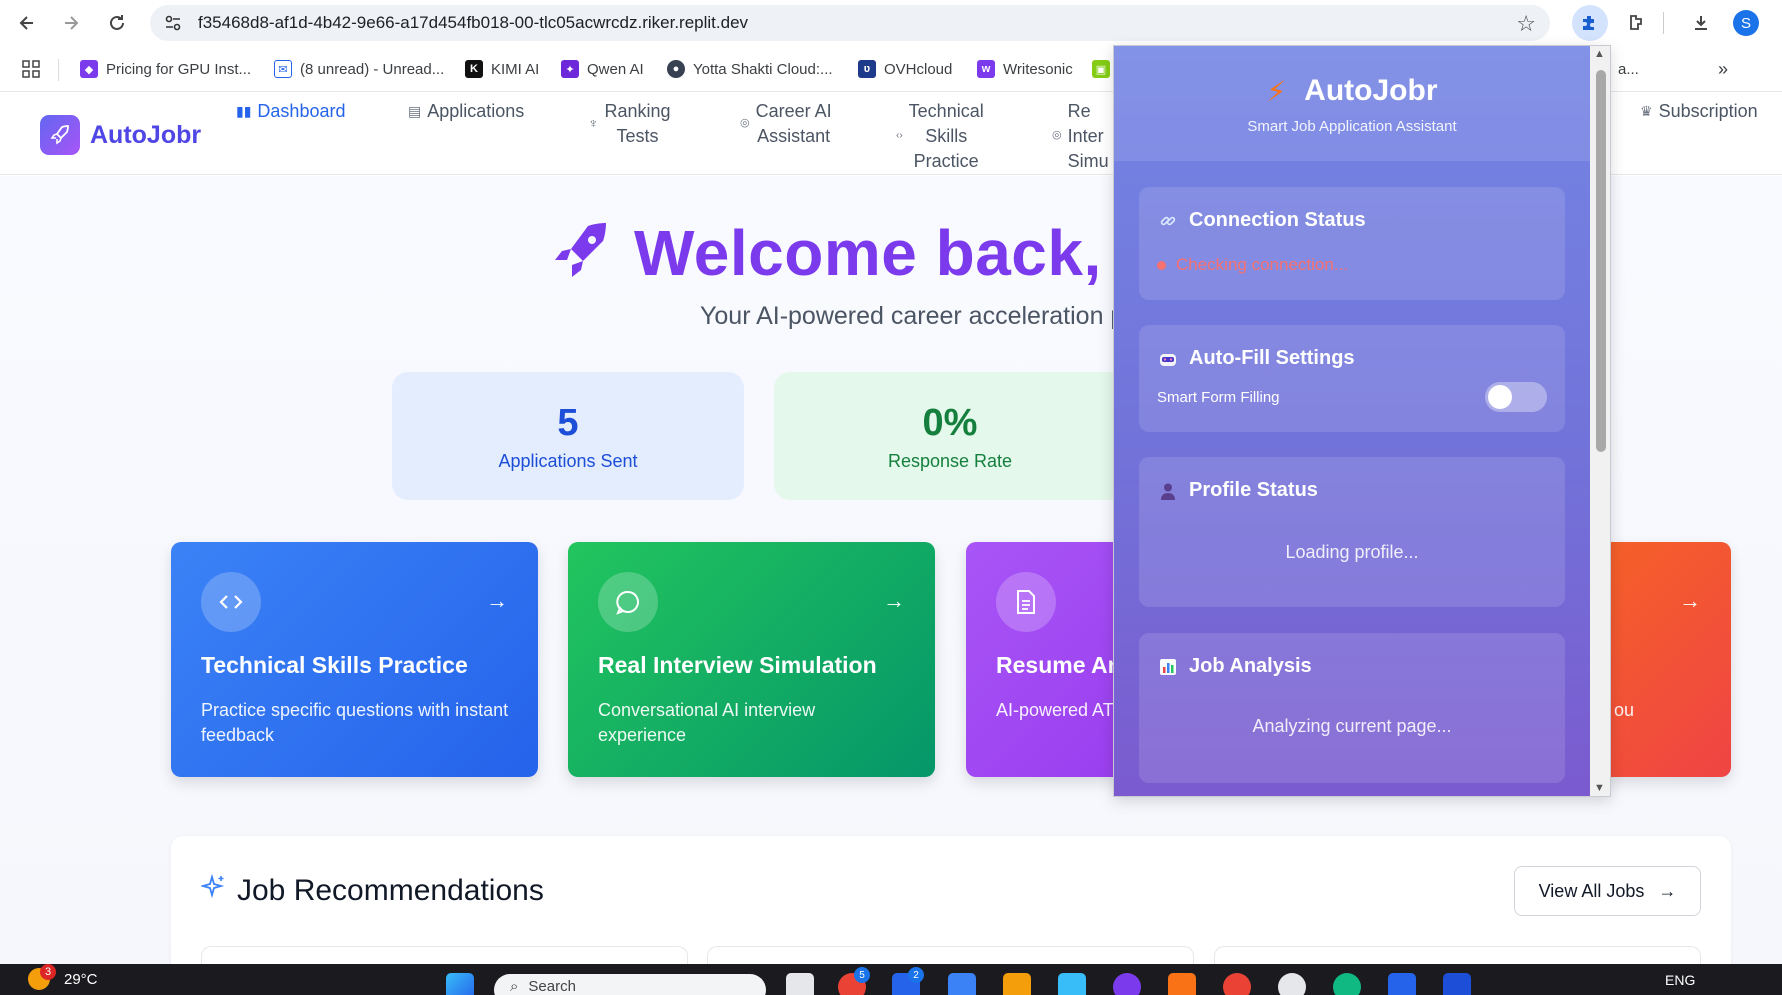  What do you see at coordinates (737, 665) in the screenshot?
I see `feature-title: Real Interview Simulation` at bounding box center [737, 665].